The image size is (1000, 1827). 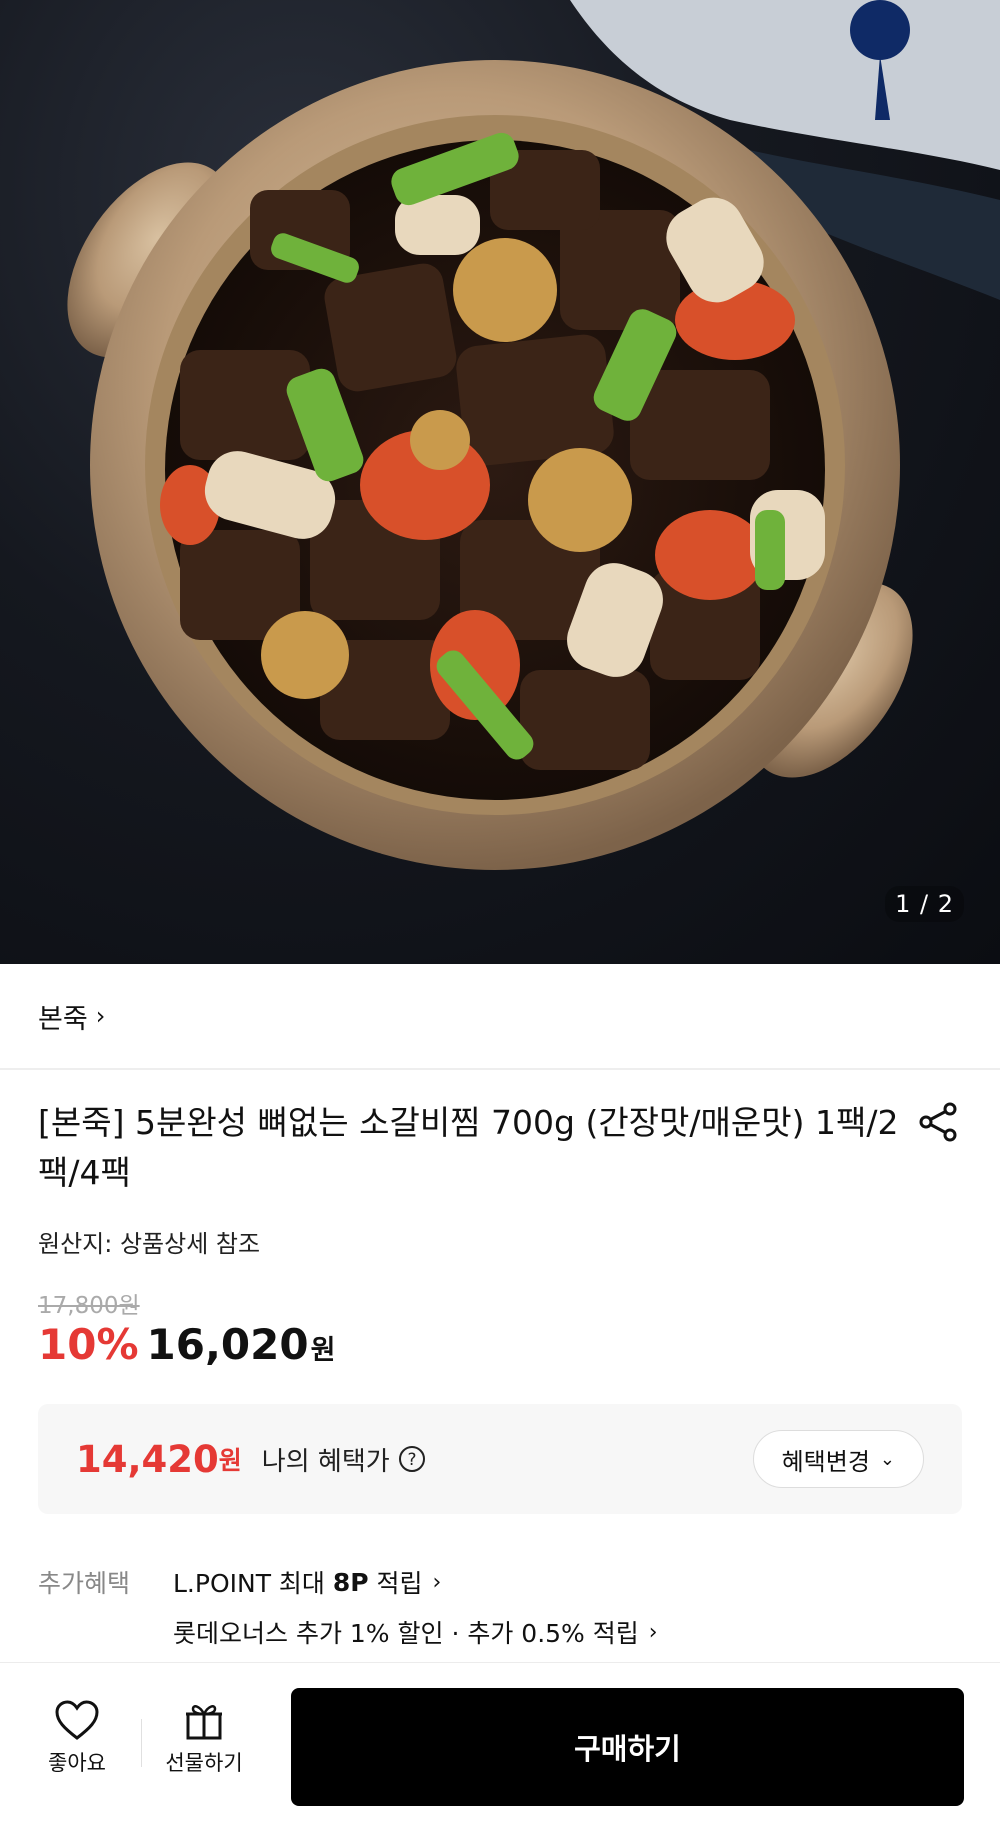 I want to click on buy-button: 구매하기, so click(x=627, y=1747).